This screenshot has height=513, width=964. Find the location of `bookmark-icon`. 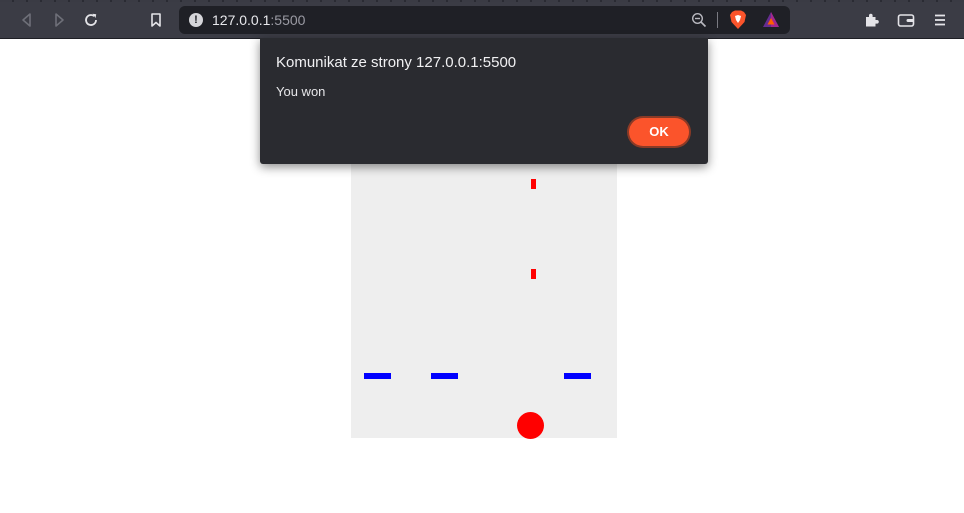

bookmark-icon is located at coordinates (156, 20).